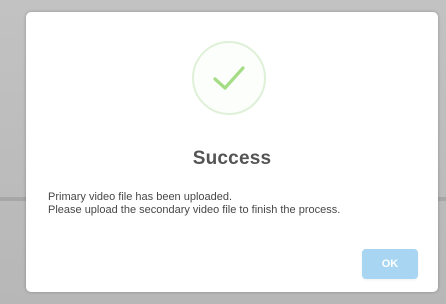 The width and height of the screenshot is (446, 304). I want to click on checkmark-success-icon, so click(229, 78).